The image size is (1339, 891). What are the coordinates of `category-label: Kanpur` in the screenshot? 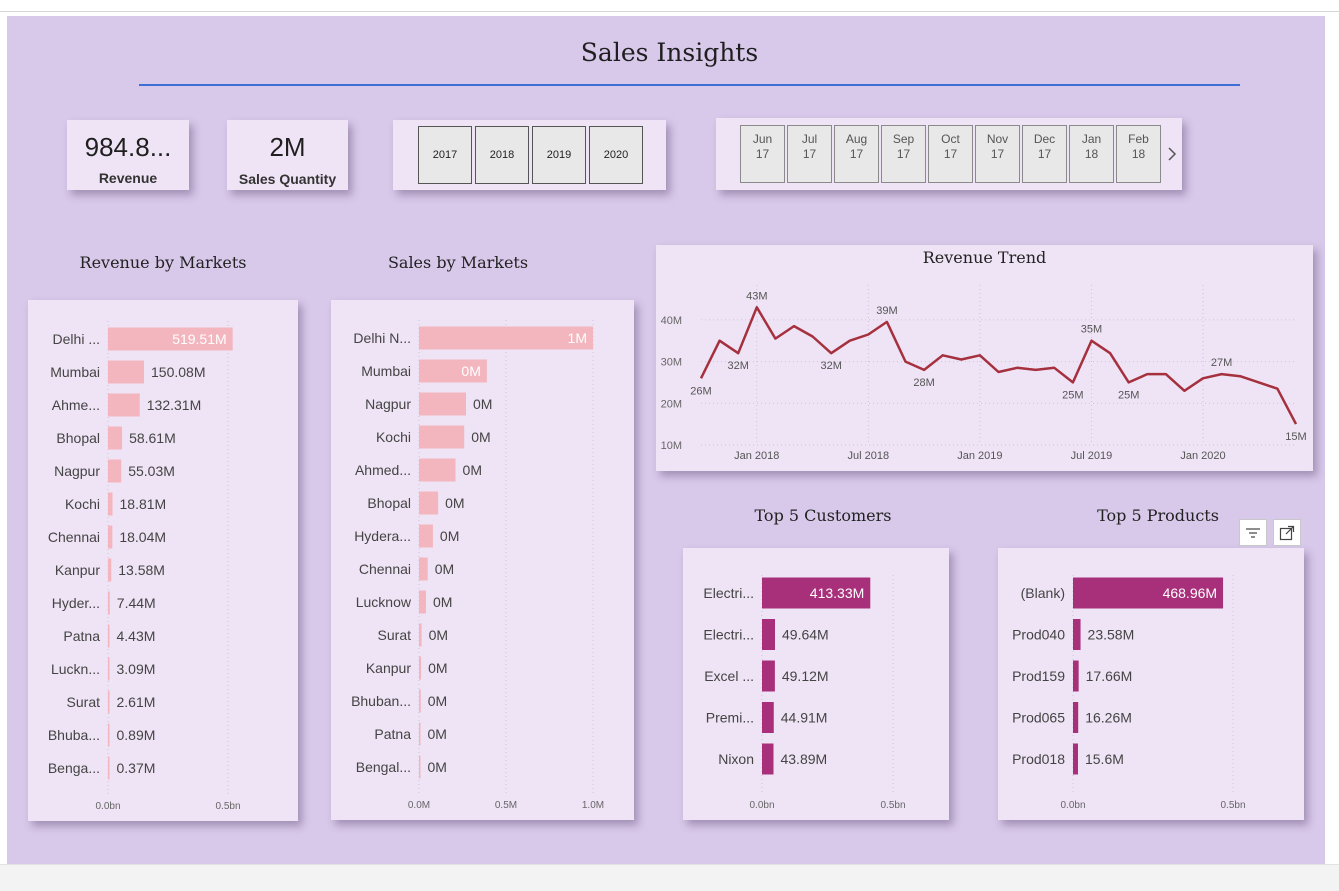 It's located at (388, 668).